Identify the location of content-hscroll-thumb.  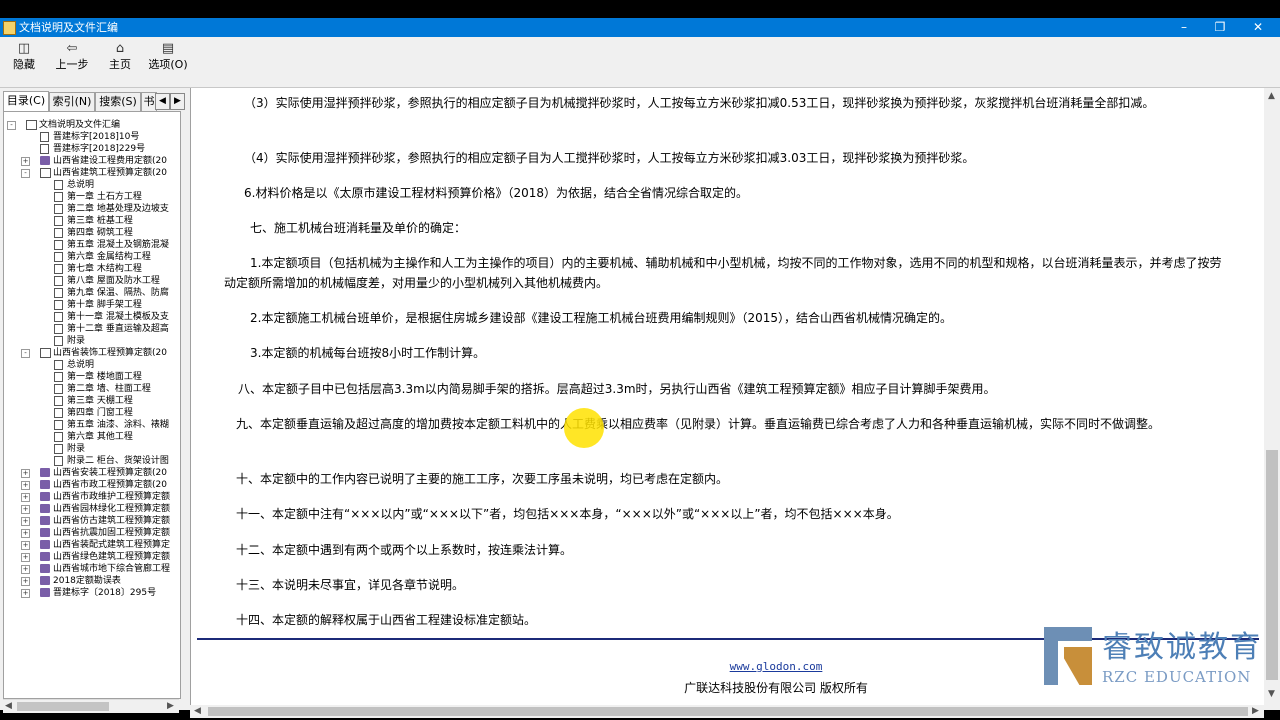
(728, 711).